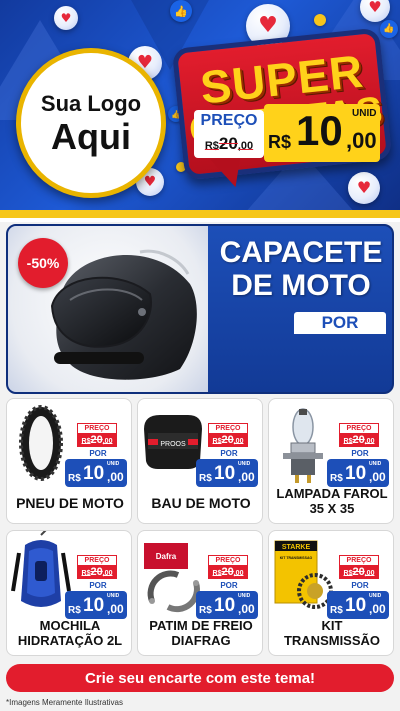 This screenshot has height=711, width=400. What do you see at coordinates (200, 678) in the screenshot?
I see `create-flyer-button: Crie seu encarte com este tema!` at bounding box center [200, 678].